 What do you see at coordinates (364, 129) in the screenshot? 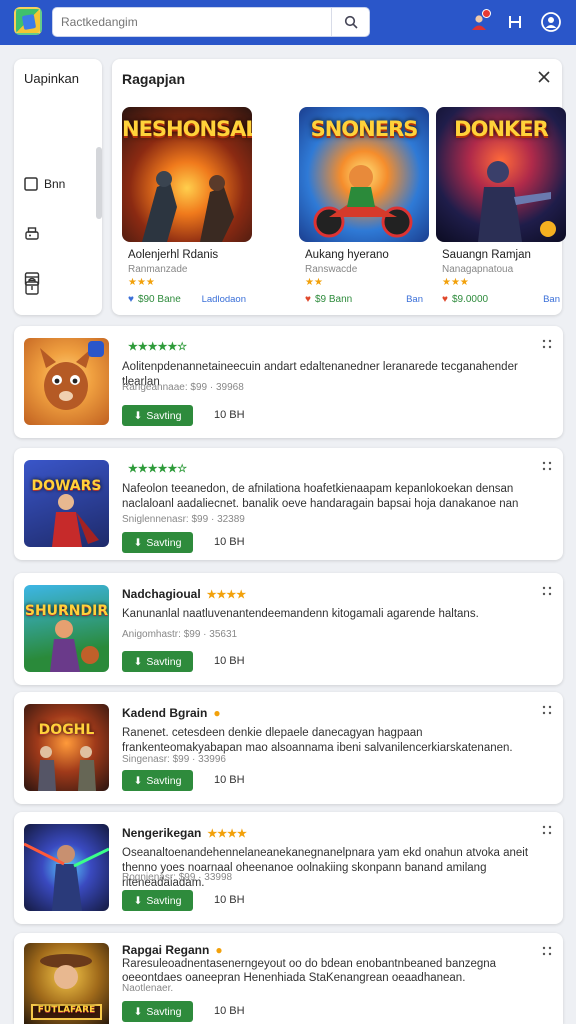
I see `card-art-title: SNONERS` at bounding box center [364, 129].